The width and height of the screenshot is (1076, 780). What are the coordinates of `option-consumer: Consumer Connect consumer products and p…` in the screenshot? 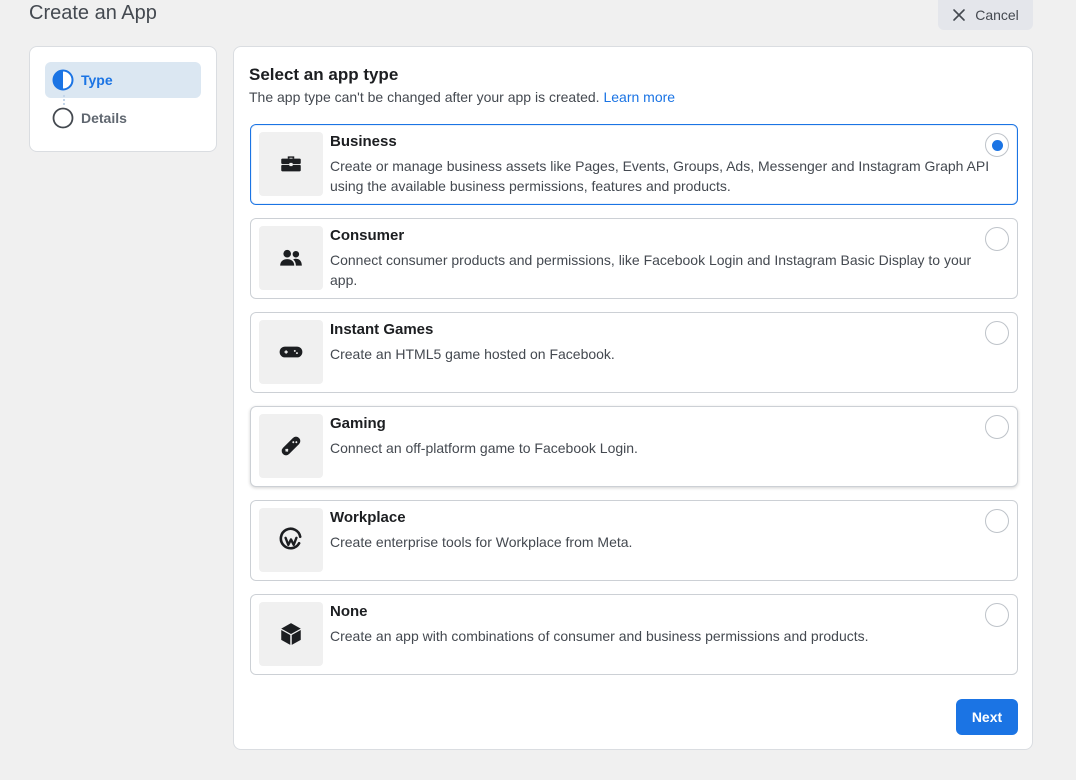 It's located at (634, 258).